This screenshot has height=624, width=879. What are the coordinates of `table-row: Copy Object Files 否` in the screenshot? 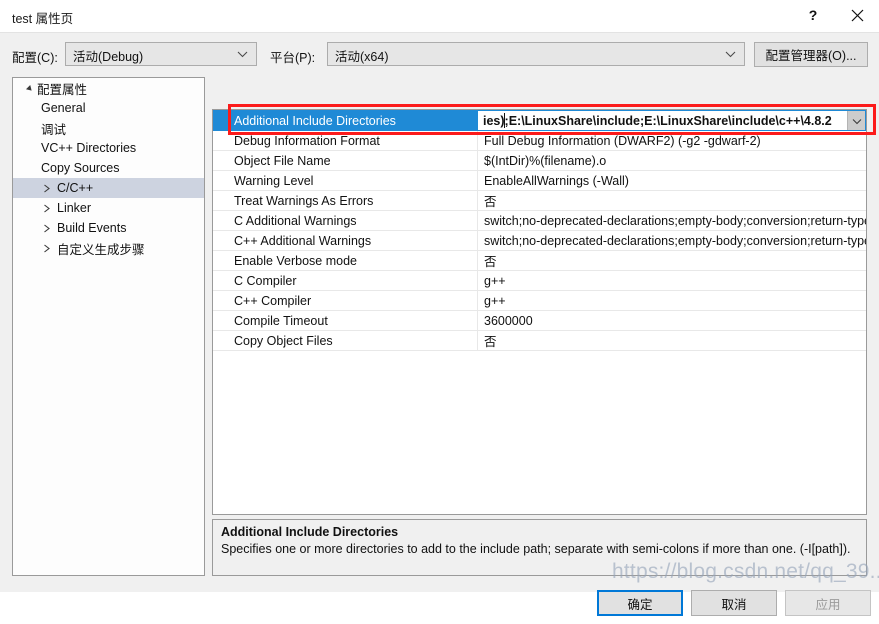 It's located at (539, 341).